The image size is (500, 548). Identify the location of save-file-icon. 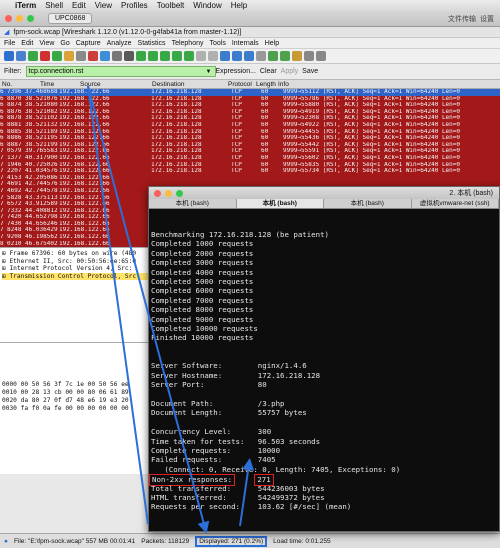
(81, 56).